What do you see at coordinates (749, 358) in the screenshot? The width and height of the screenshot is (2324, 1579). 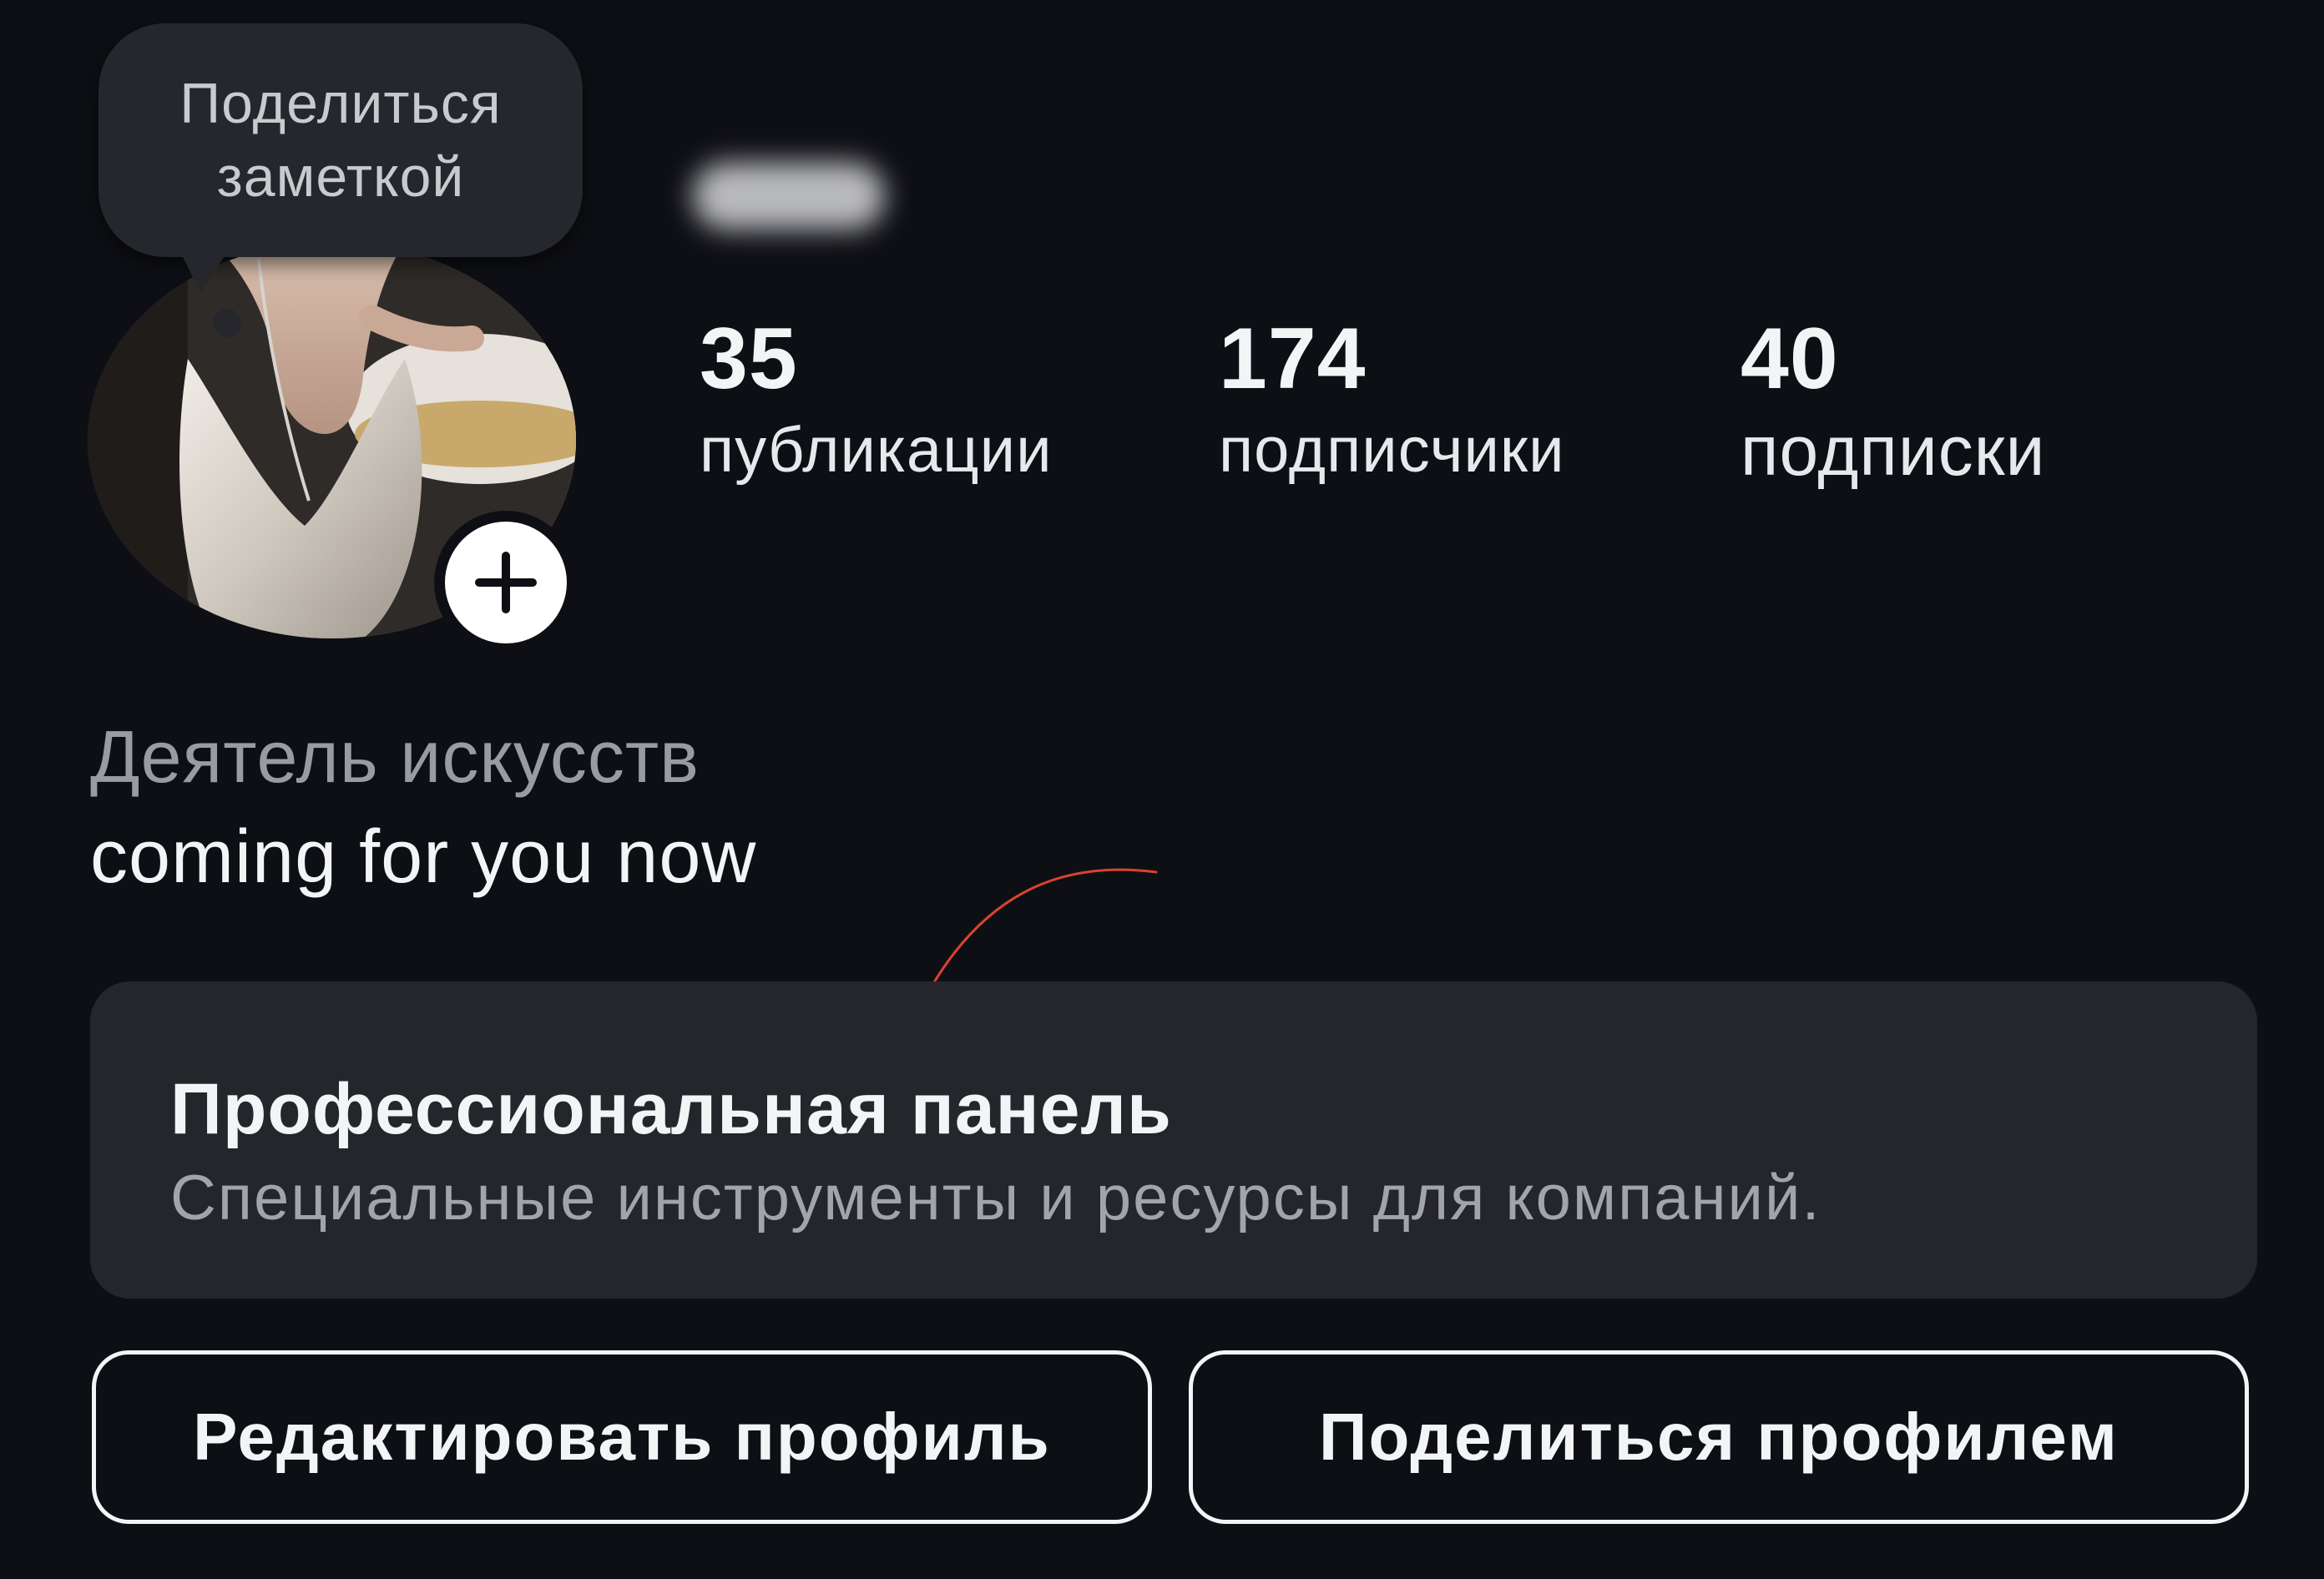 I see `stat-posts-value: 35` at bounding box center [749, 358].